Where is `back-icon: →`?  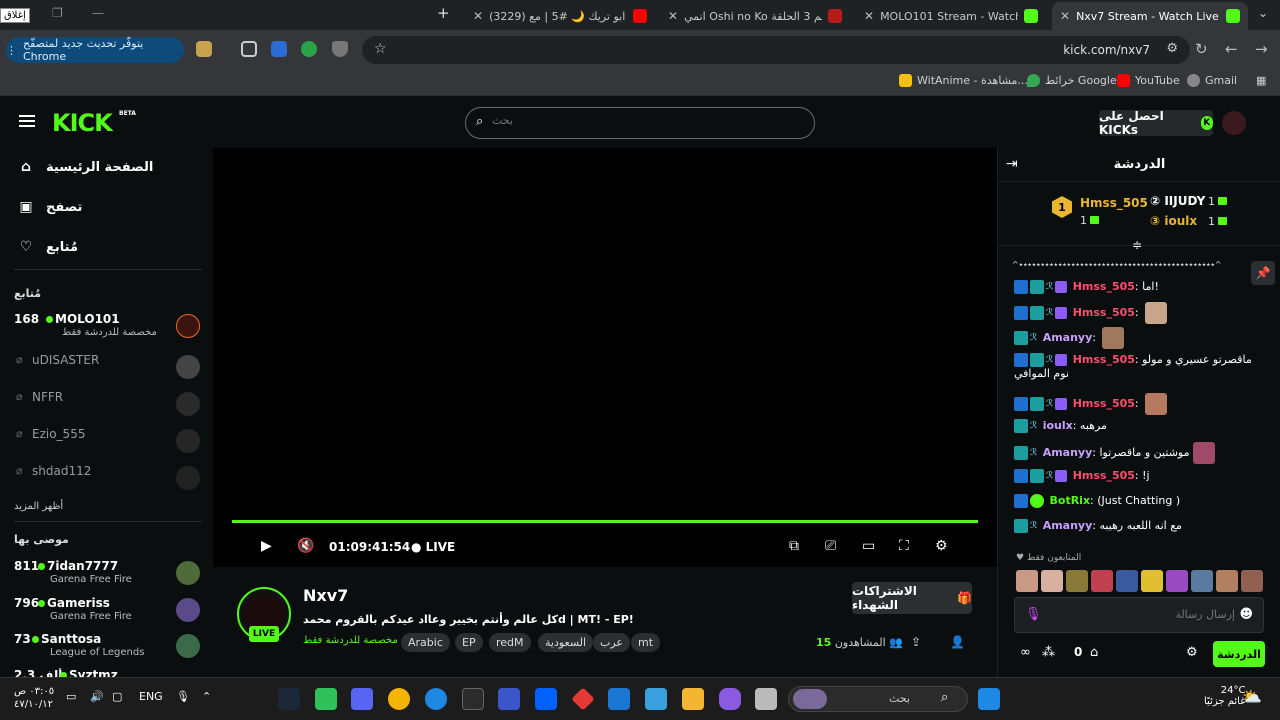
back-icon: → is located at coordinates (1261, 49).